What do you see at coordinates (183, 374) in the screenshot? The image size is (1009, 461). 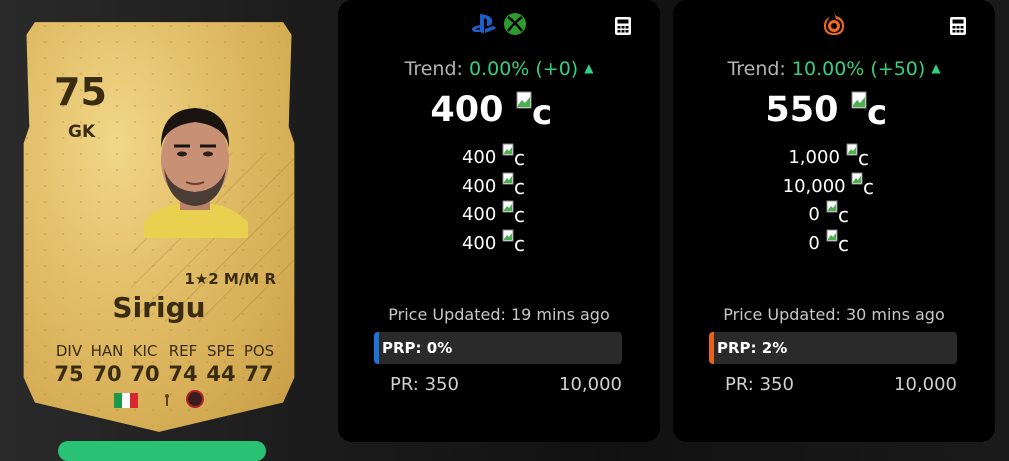 I see `stat-value: 74` at bounding box center [183, 374].